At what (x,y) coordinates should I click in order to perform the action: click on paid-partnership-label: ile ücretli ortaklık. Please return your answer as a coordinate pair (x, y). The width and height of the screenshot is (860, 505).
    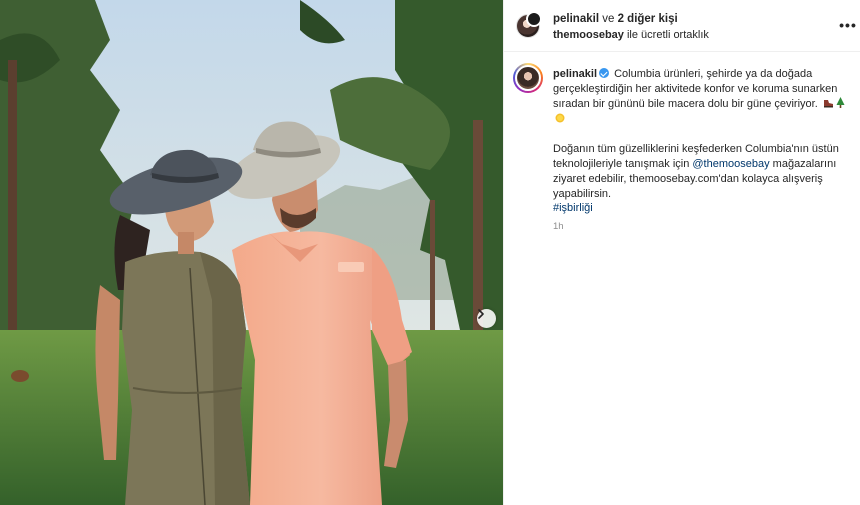
    Looking at the image, I should click on (666, 35).